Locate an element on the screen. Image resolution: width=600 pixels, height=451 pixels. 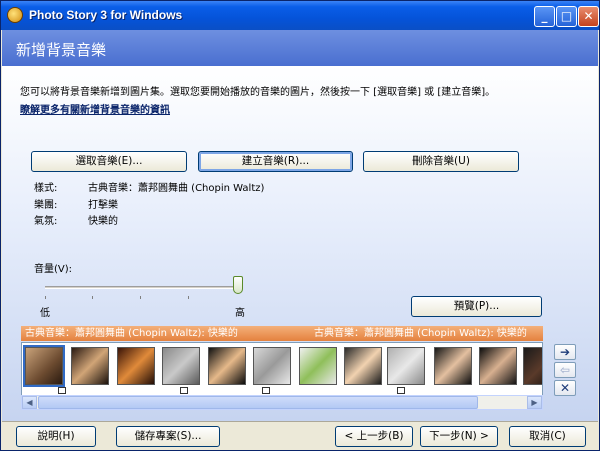
window-title: Photo Story 3 for Windows is located at coordinates (106, 15).